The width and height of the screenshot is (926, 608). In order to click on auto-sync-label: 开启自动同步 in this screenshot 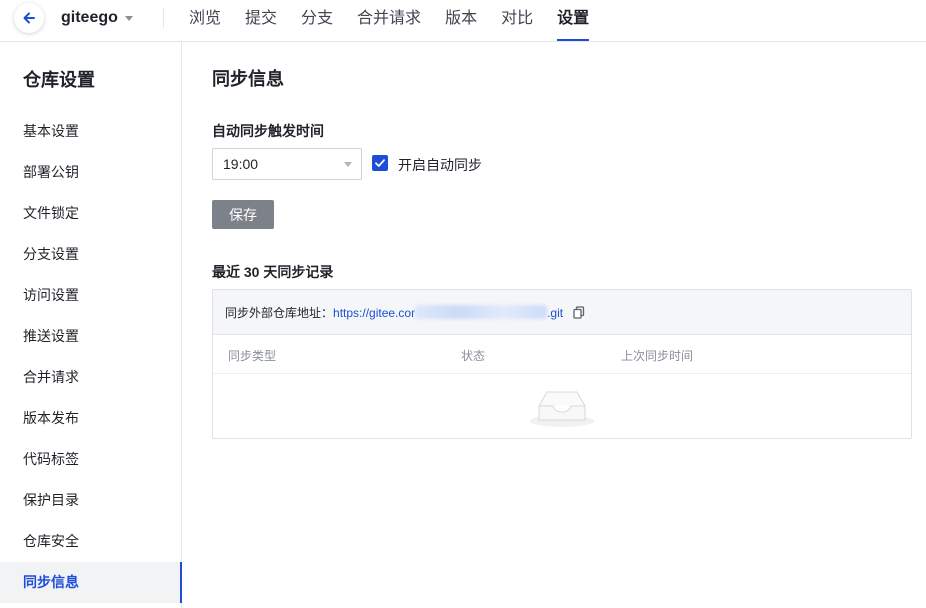, I will do `click(440, 165)`.